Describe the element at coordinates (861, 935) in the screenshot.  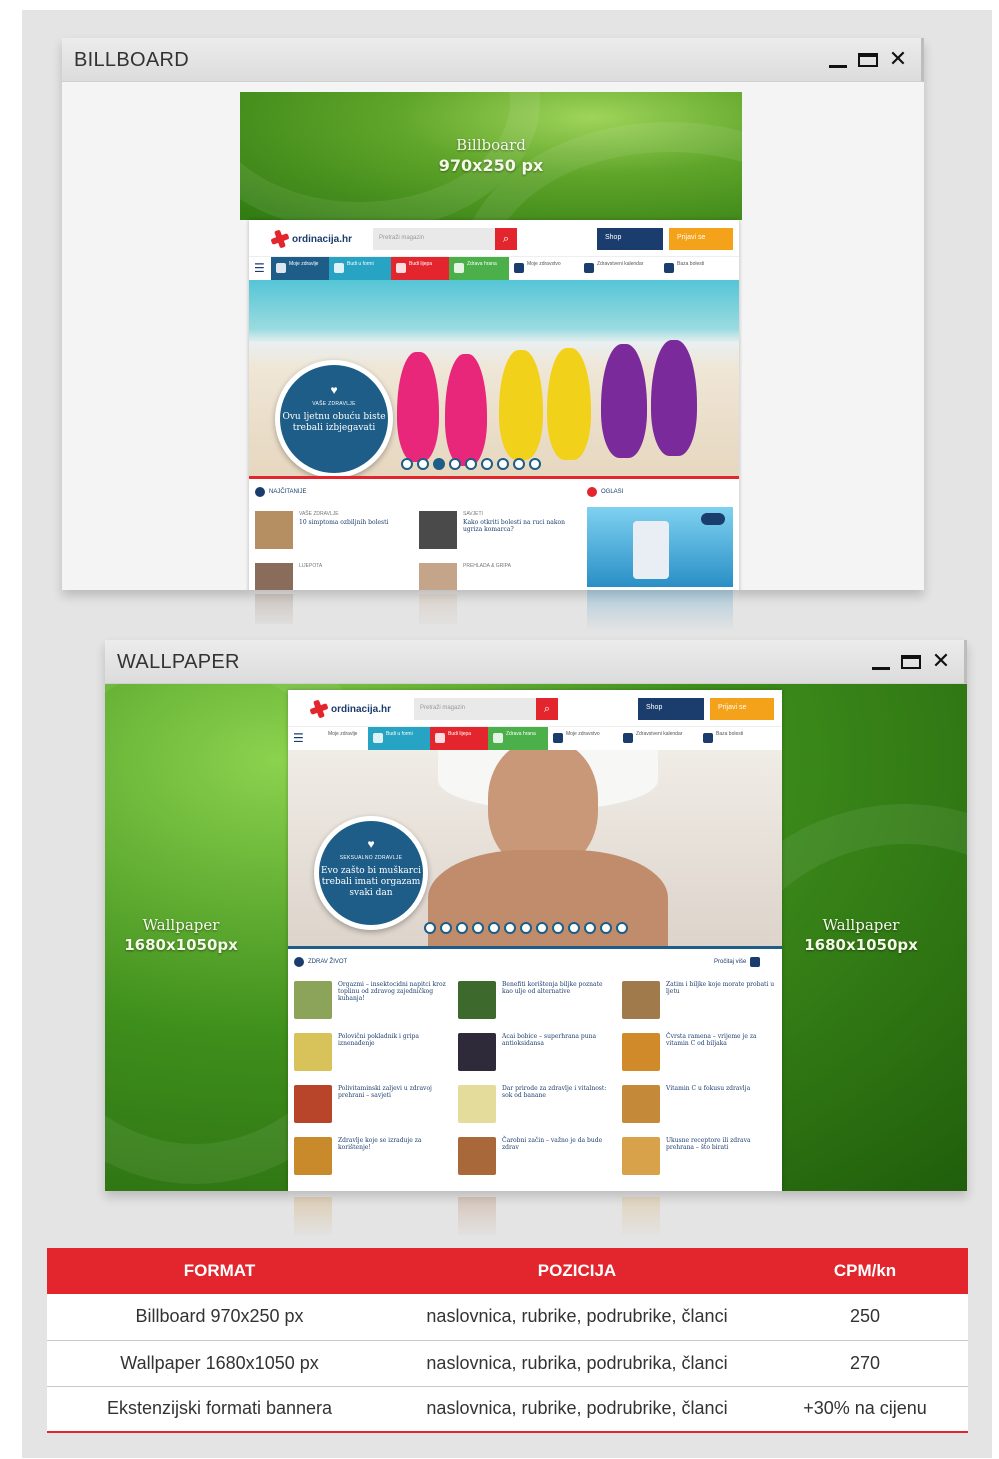
I see `wallpaper-label-right: Wallpaper 1680x1050px` at that location.